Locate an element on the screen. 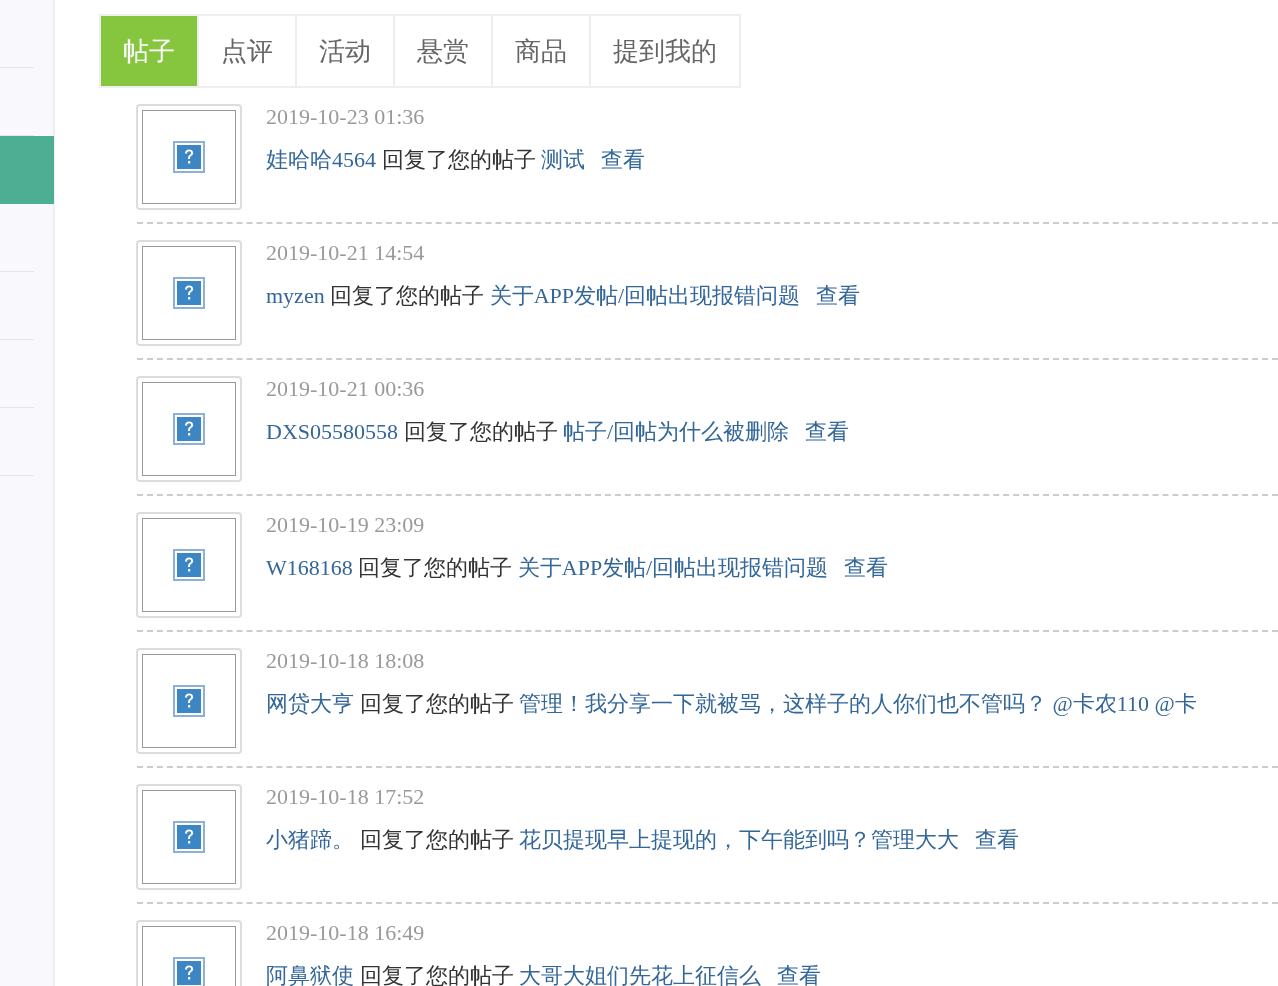  notice-time: 2019-10-18 17:52 is located at coordinates (346, 797).